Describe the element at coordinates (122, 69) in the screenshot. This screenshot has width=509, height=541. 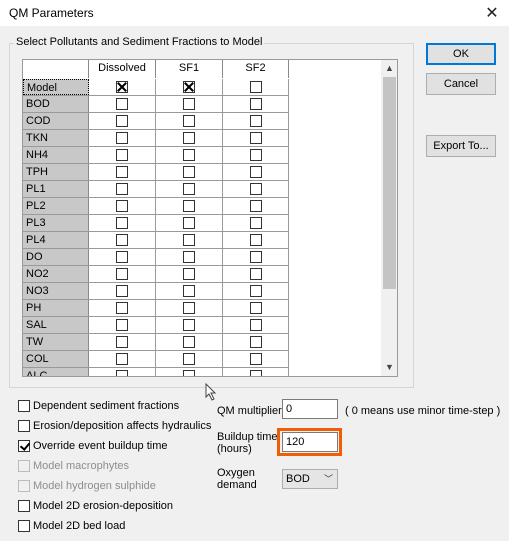
I see `column-header-dissolved: Dissolved` at that location.